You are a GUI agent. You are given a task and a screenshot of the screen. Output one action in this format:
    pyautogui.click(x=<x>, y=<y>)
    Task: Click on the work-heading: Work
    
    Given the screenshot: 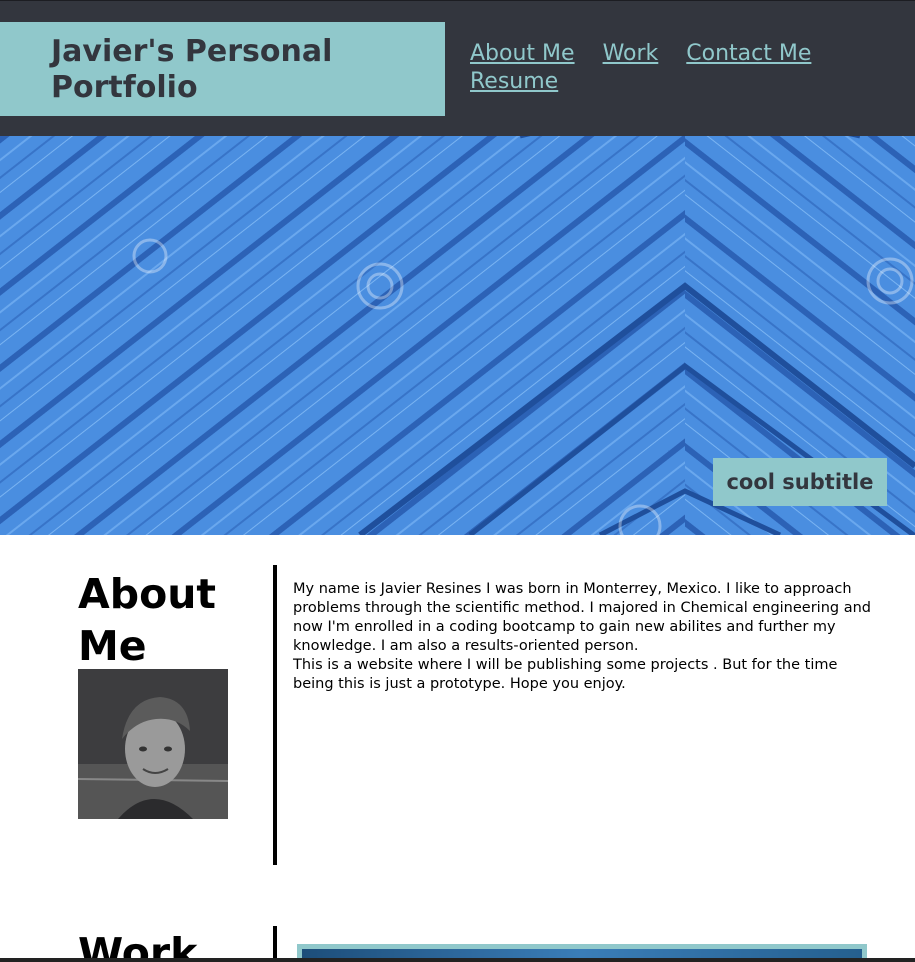 What is the action you would take?
    pyautogui.click(x=138, y=945)
    